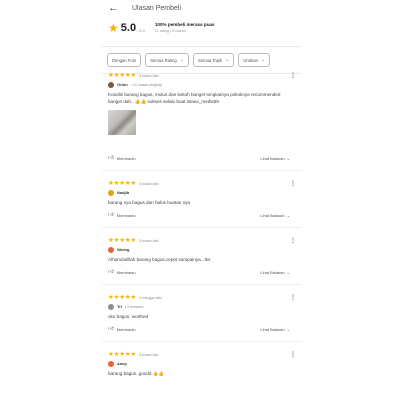 The image size is (403, 403). What do you see at coordinates (146, 84) in the screenshot?
I see `reviewer-badge: • 10 ulasan lengkap` at bounding box center [146, 84].